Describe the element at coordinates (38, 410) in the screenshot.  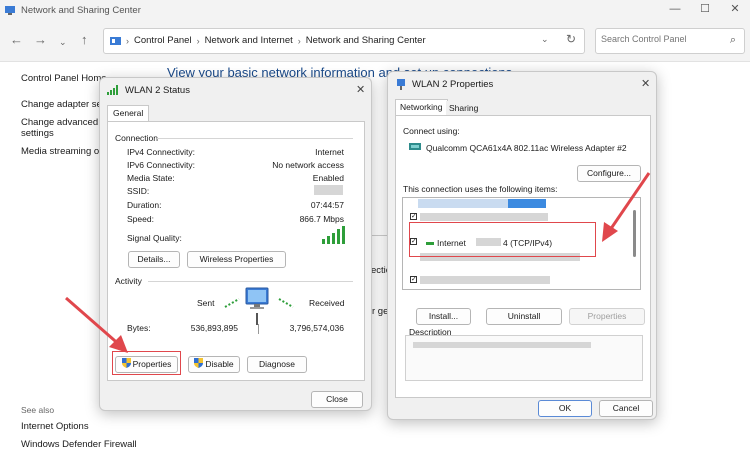
I see `see-also-label: See also` at that location.